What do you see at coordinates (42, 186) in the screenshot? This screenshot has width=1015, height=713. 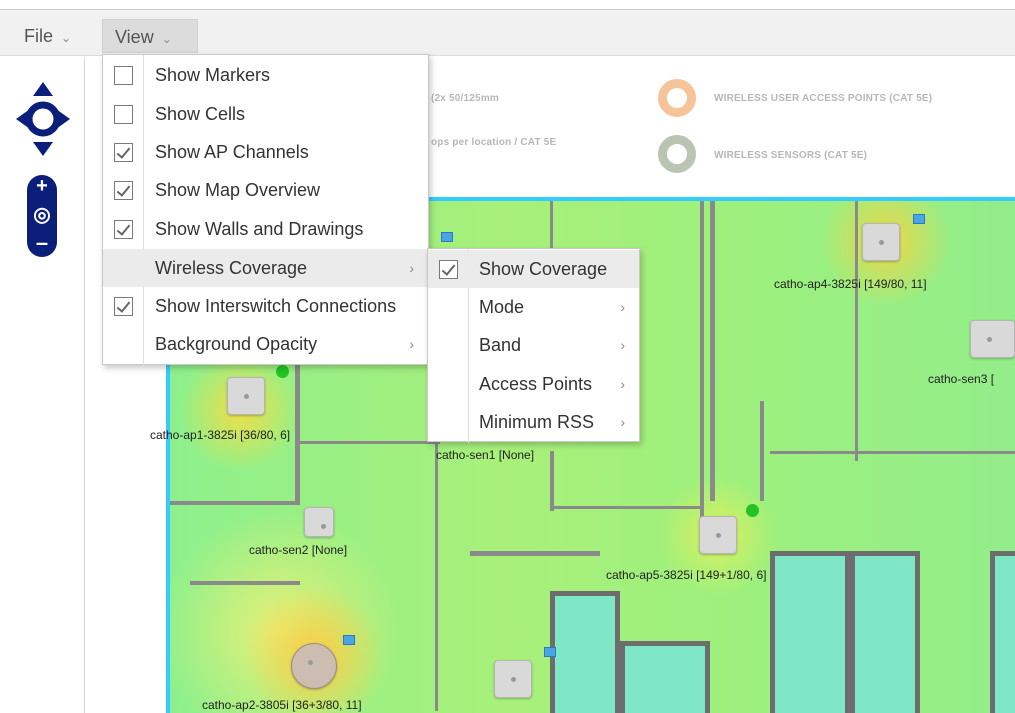 I see `zoom-in-icon: +` at bounding box center [42, 186].